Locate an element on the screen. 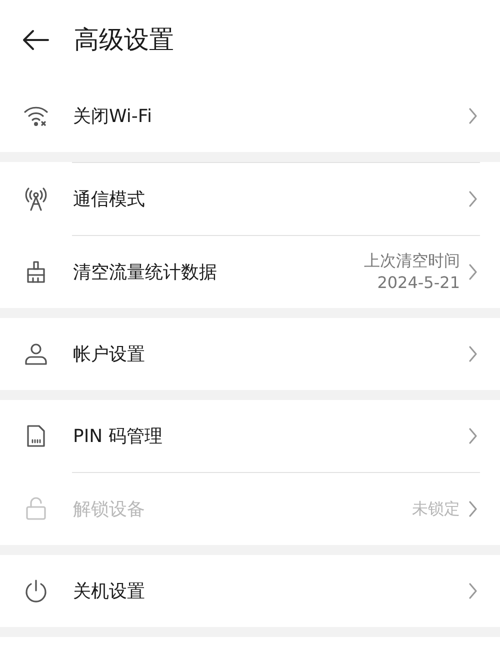 This screenshot has width=500, height=668. row-value: 上次清空时间 is located at coordinates (412, 261).